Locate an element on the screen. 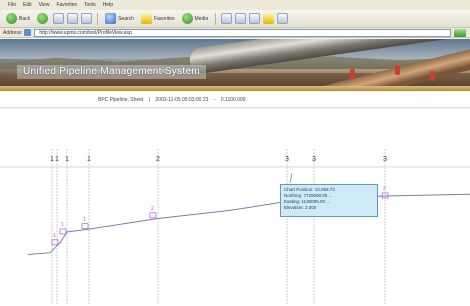 This screenshot has height=306, width=470. favorites-button: Favorites is located at coordinates (158, 19).